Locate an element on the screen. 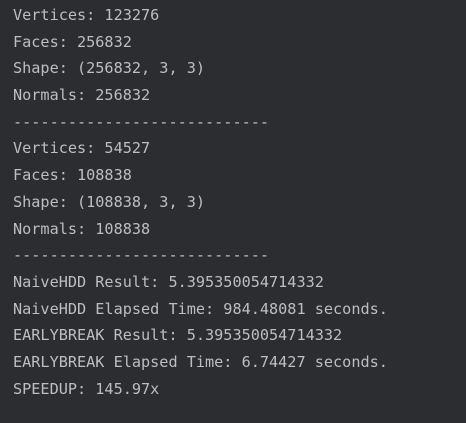  vertices-line-1: Vertices: 123276 is located at coordinates (86, 15).